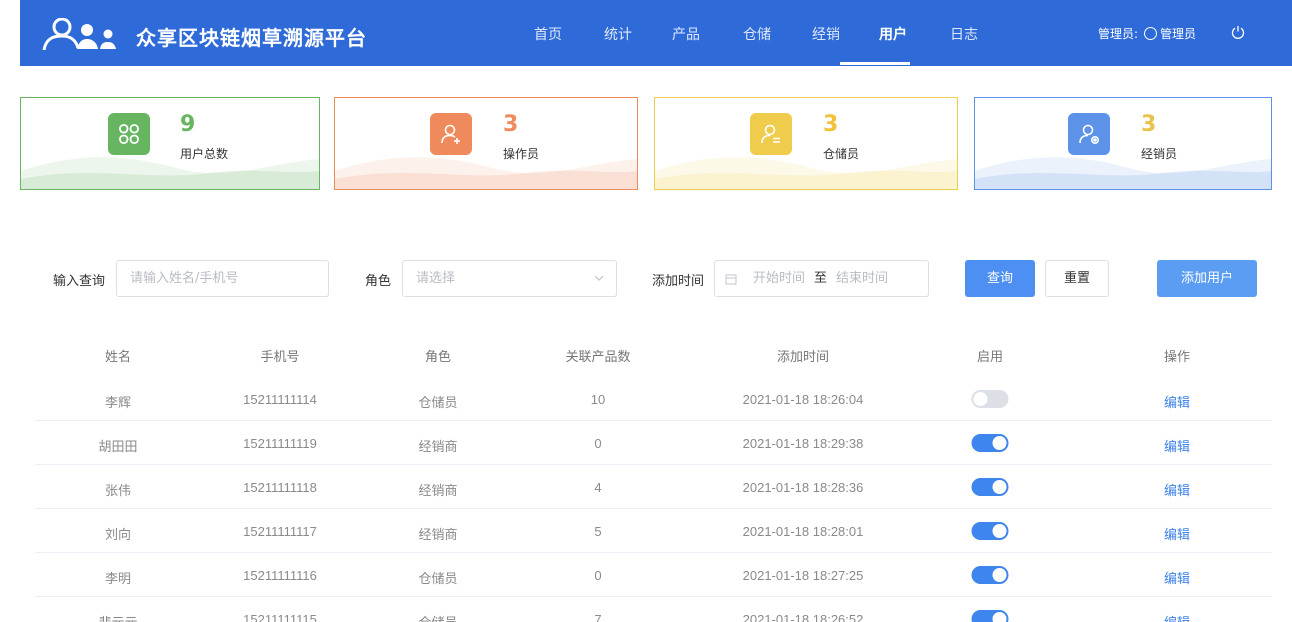  What do you see at coordinates (598, 357) in the screenshot?
I see `column-header-product-count: 关联产品数` at bounding box center [598, 357].